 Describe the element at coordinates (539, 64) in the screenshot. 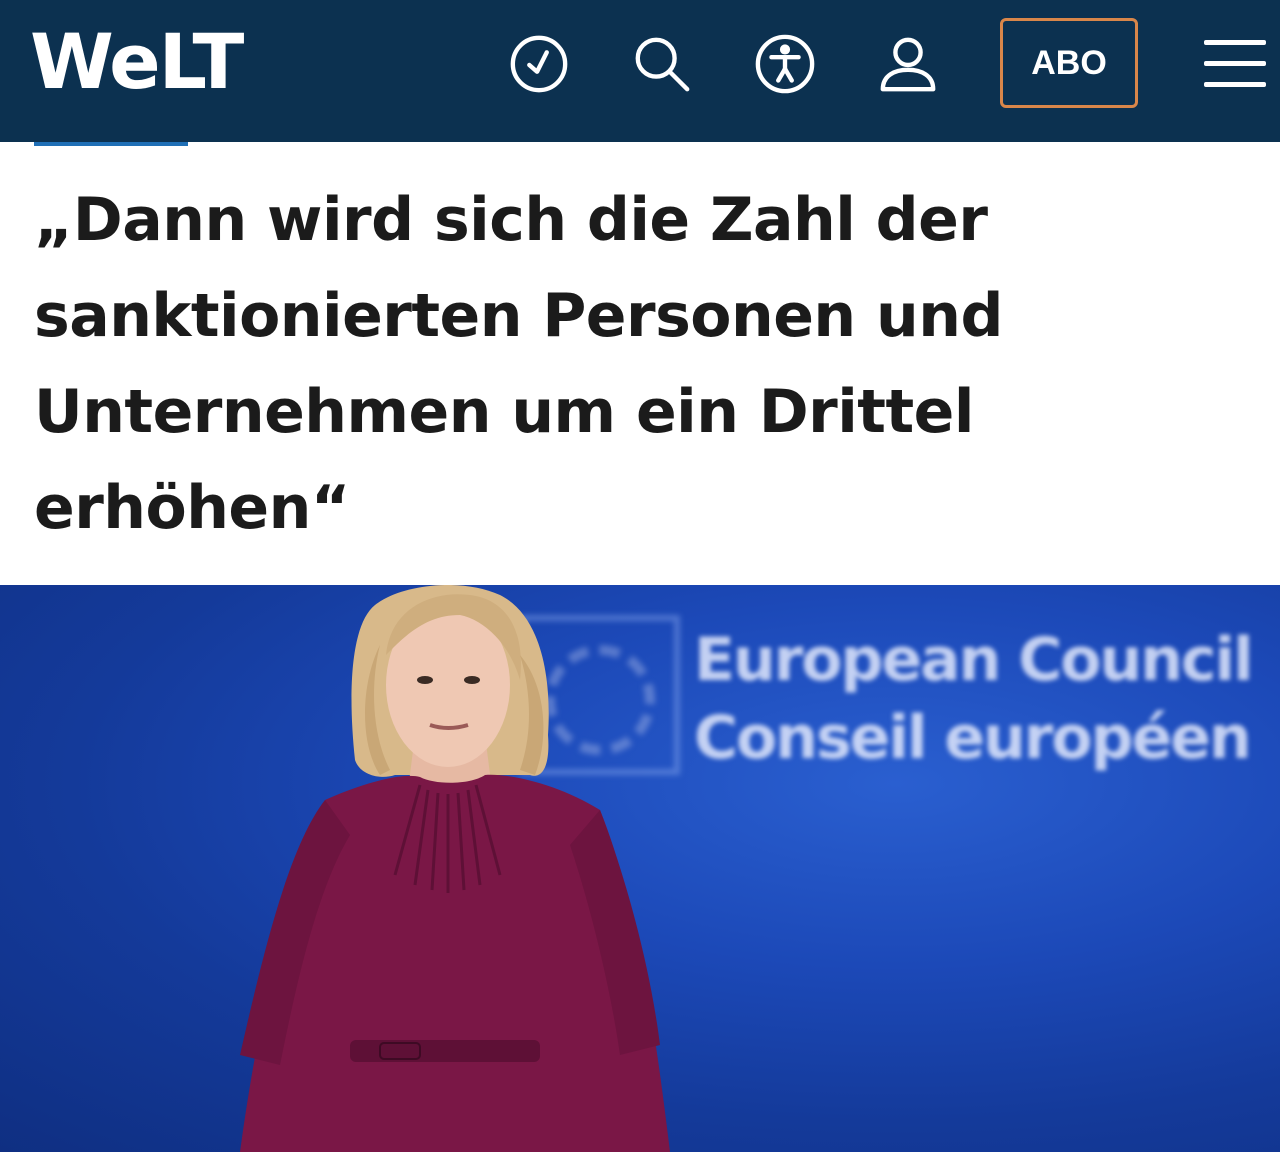

I see `clock-icon` at that location.